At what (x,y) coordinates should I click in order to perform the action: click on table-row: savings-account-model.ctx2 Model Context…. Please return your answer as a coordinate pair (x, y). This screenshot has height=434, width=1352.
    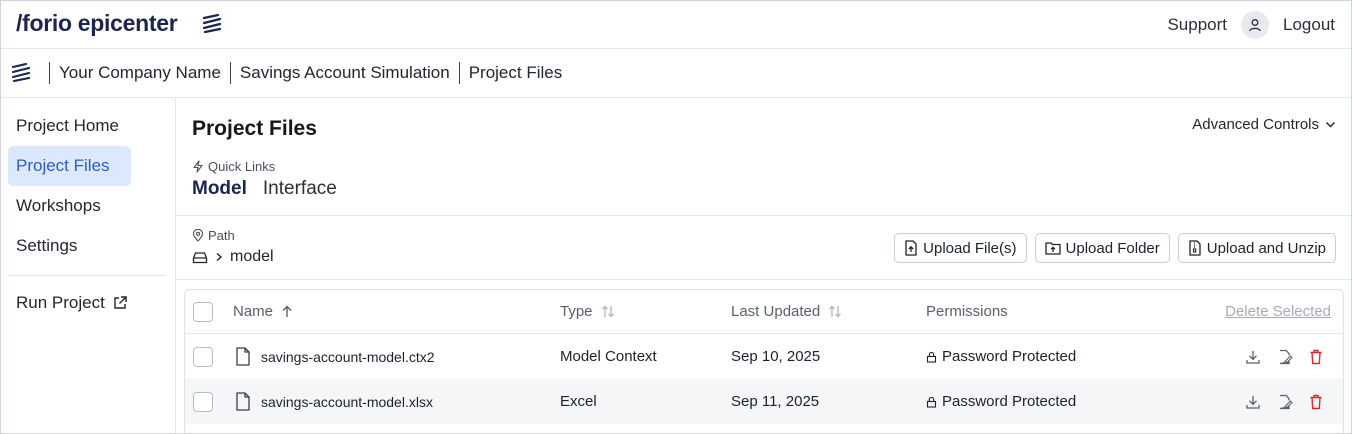
    Looking at the image, I should click on (764, 356).